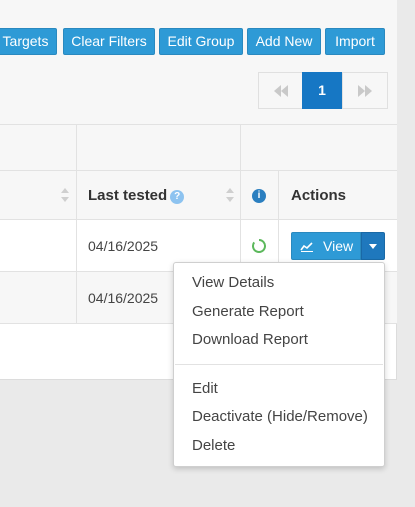 The image size is (415, 507). What do you see at coordinates (259, 246) in the screenshot?
I see `status-spinner-icon` at bounding box center [259, 246].